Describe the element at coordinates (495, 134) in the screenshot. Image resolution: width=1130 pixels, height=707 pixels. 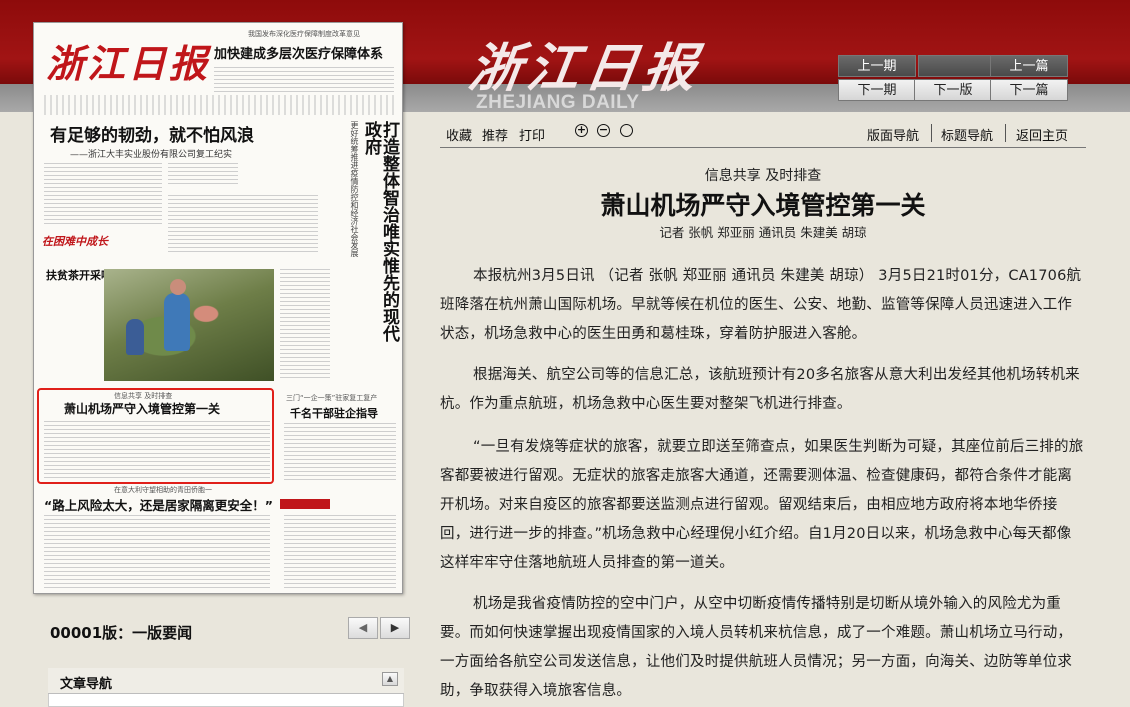
I see `recommend-button: 推荐` at that location.